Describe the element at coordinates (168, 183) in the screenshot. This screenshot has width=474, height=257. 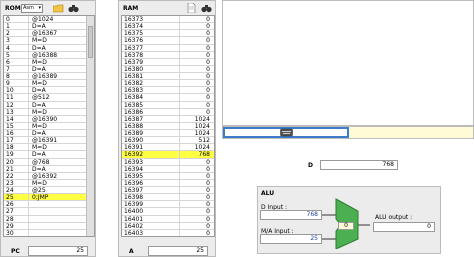
I see `ram-row: 16396 0` at that location.